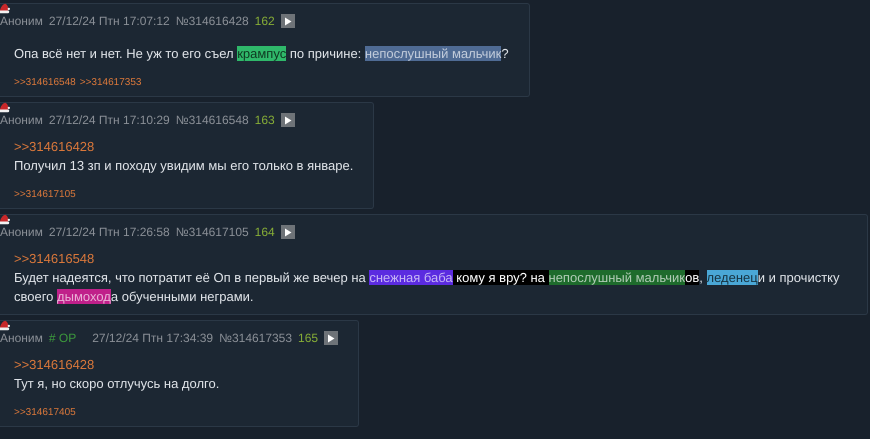  I want to click on post-date: 27/12/24 Птн 17:10:29, so click(109, 120).